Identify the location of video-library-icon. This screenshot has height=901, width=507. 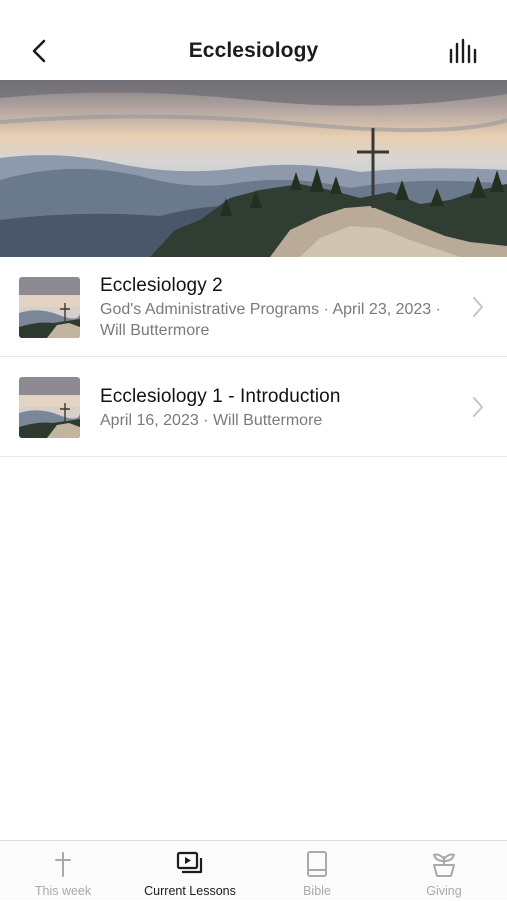
(189, 862).